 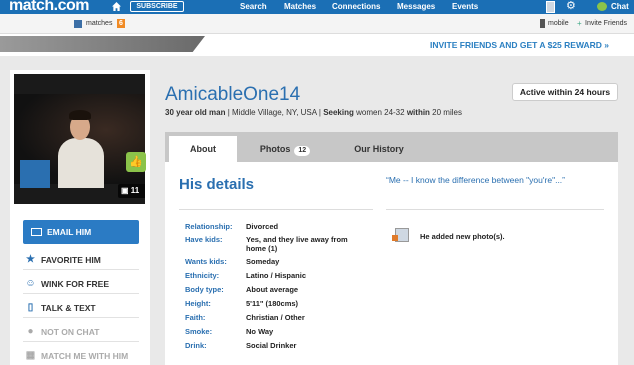 What do you see at coordinates (297, 244) in the screenshot?
I see `detail-value: Yes, and they live away from home (1)` at bounding box center [297, 244].